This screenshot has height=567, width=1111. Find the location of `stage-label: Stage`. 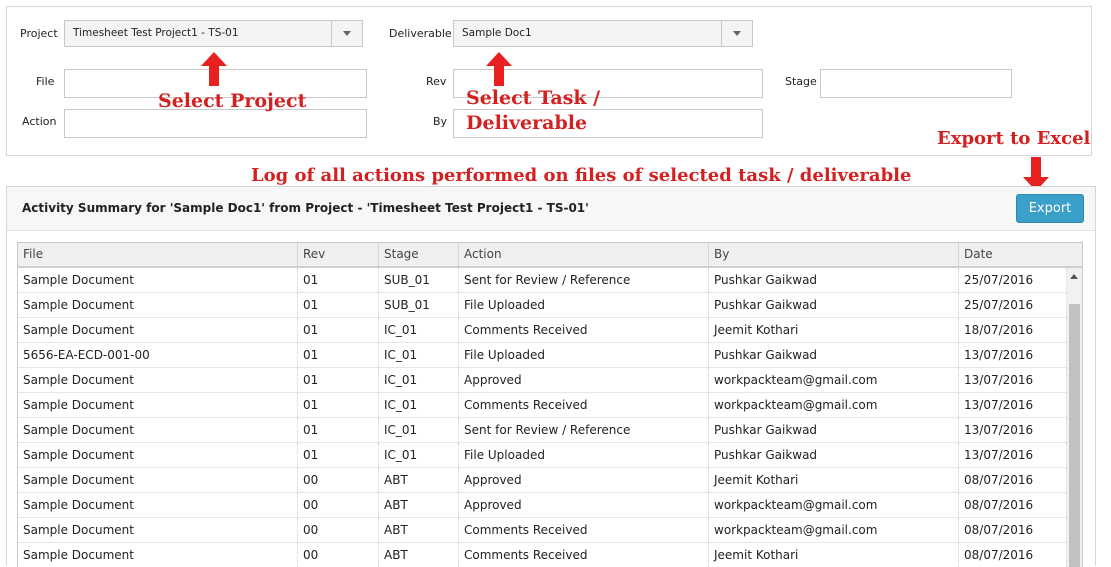

stage-label: Stage is located at coordinates (801, 81).